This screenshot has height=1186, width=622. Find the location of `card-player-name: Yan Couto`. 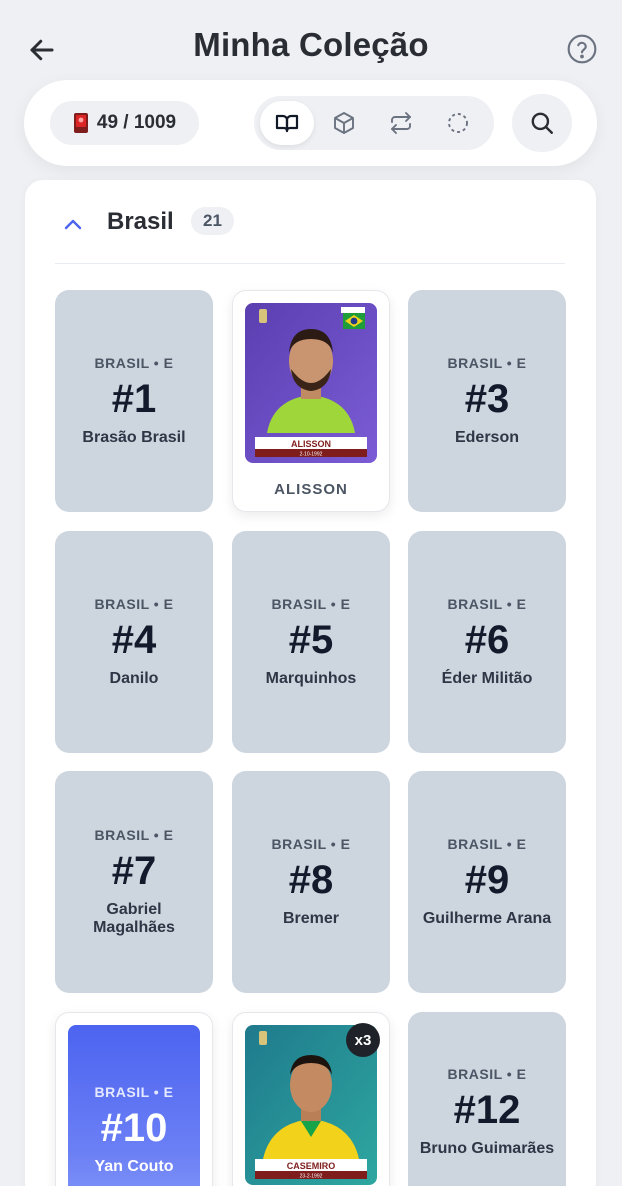

card-player-name: Yan Couto is located at coordinates (134, 1166).